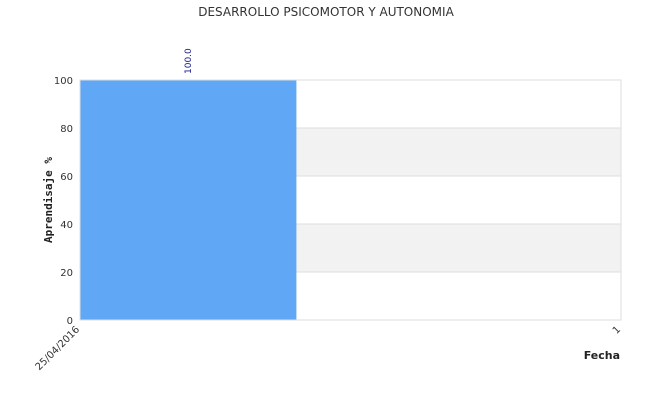 The image size is (650, 400). I want to click on y-tick-label: 80, so click(66, 129).